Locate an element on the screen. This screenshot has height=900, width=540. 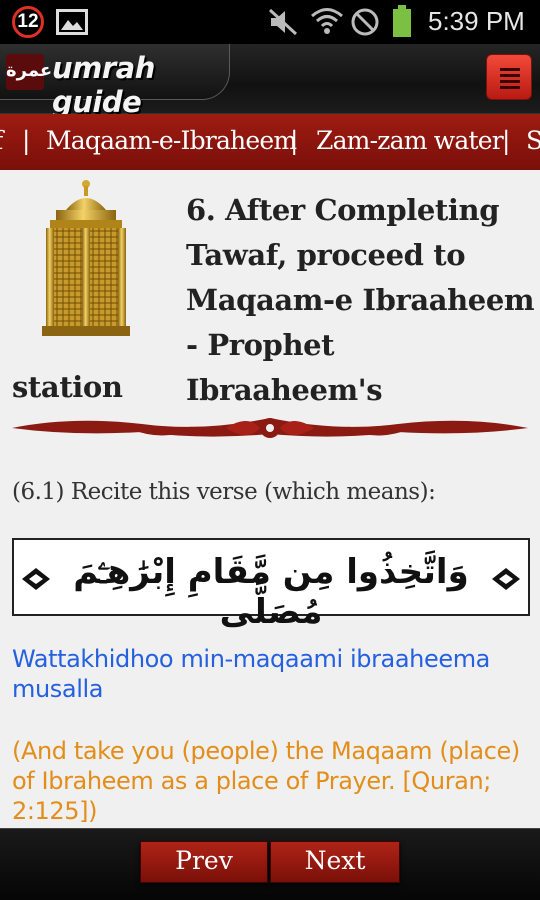
battery-icon is located at coordinates (402, 21).